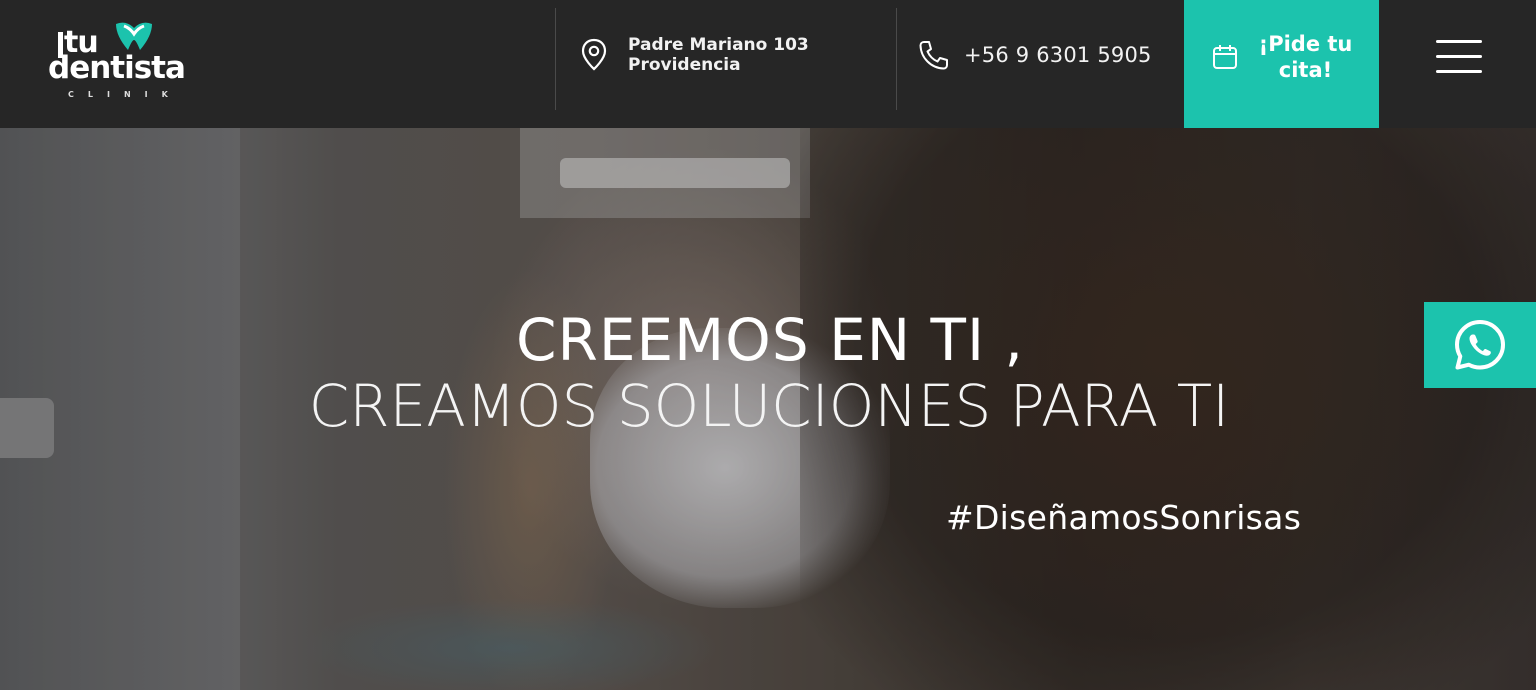 The image size is (1536, 690). I want to click on hamburger-menu-icon, so click(1459, 57).